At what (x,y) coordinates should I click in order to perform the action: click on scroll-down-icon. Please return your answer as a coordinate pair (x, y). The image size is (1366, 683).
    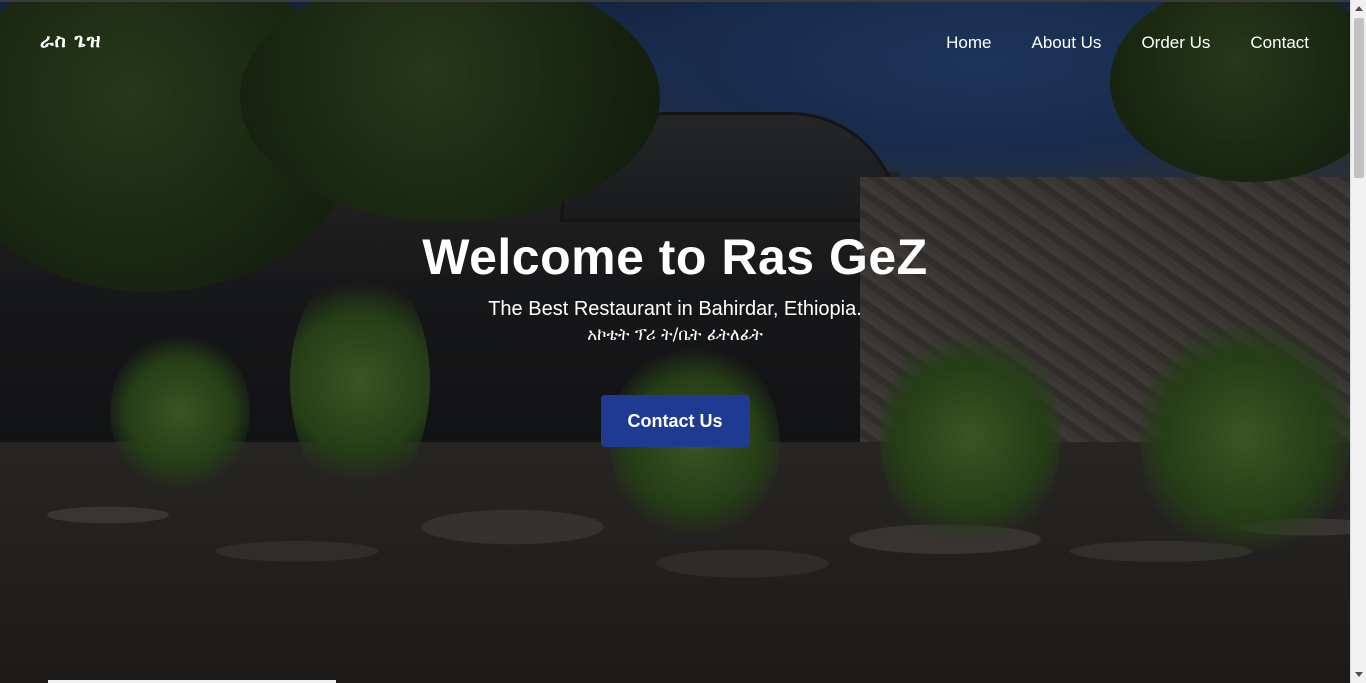
    Looking at the image, I should click on (1359, 674).